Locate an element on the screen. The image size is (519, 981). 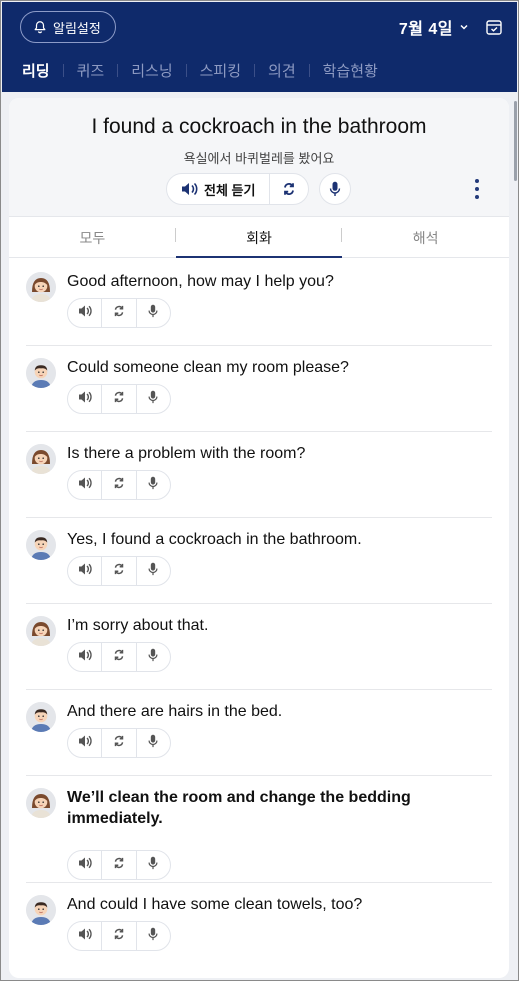
chevron-down-icon is located at coordinates (464, 27).